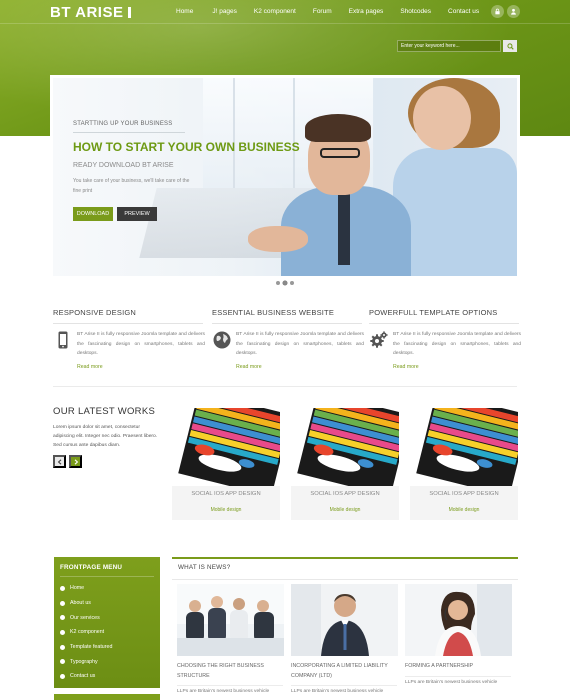 This screenshot has height=700, width=570. Describe the element at coordinates (59, 461) in the screenshot. I see `works-prev-button` at that location.